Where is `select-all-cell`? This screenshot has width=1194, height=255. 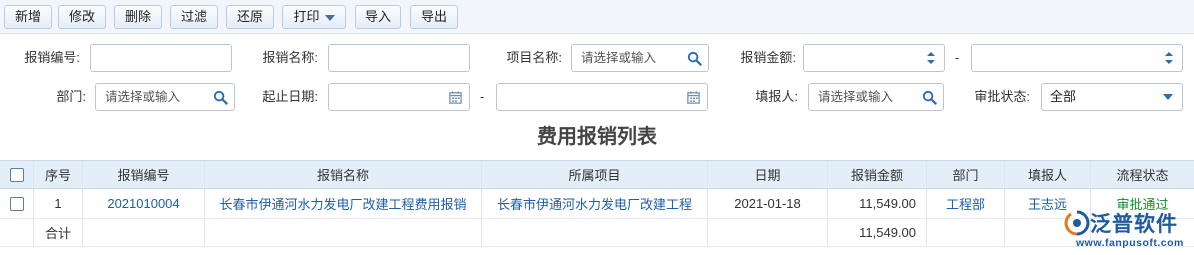
select-all-cell is located at coordinates (17, 174).